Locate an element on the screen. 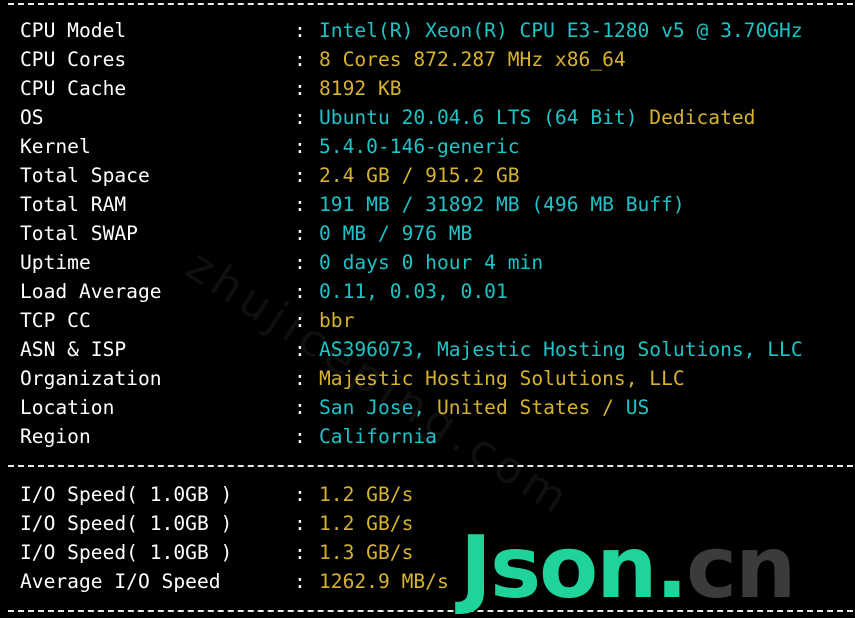  info-value-part: US is located at coordinates (637, 407).